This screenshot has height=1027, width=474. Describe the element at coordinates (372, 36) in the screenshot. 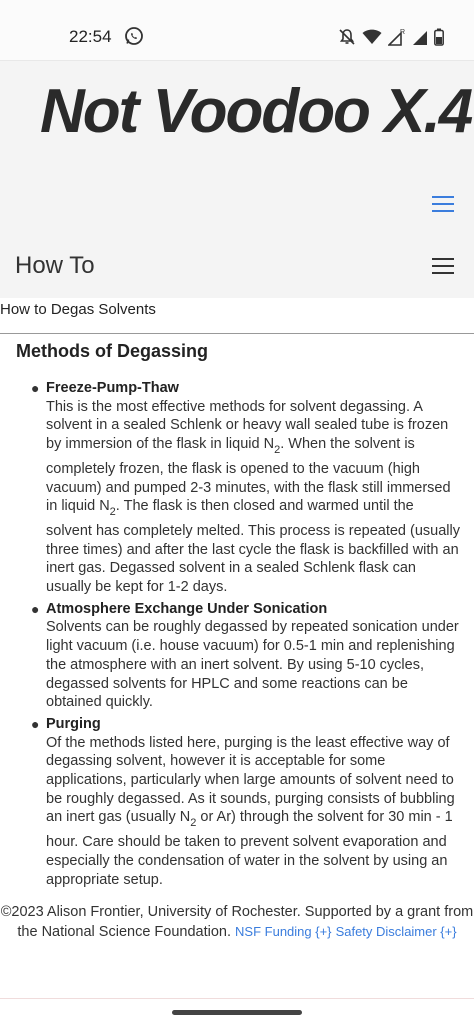

I see `wifi-icon` at that location.